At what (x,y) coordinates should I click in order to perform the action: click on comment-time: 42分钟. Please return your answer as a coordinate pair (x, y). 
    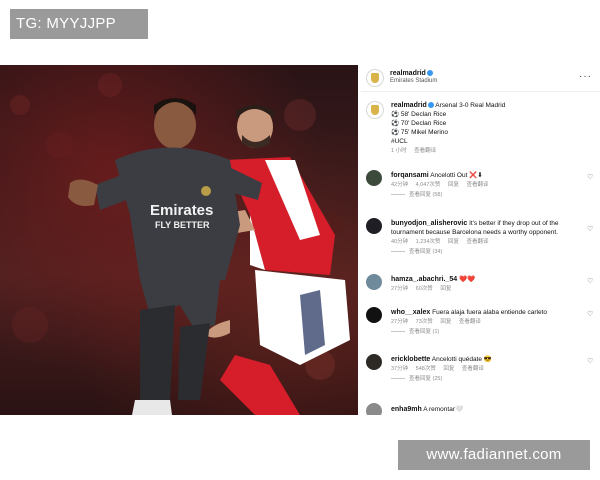
    Looking at the image, I should click on (400, 185).